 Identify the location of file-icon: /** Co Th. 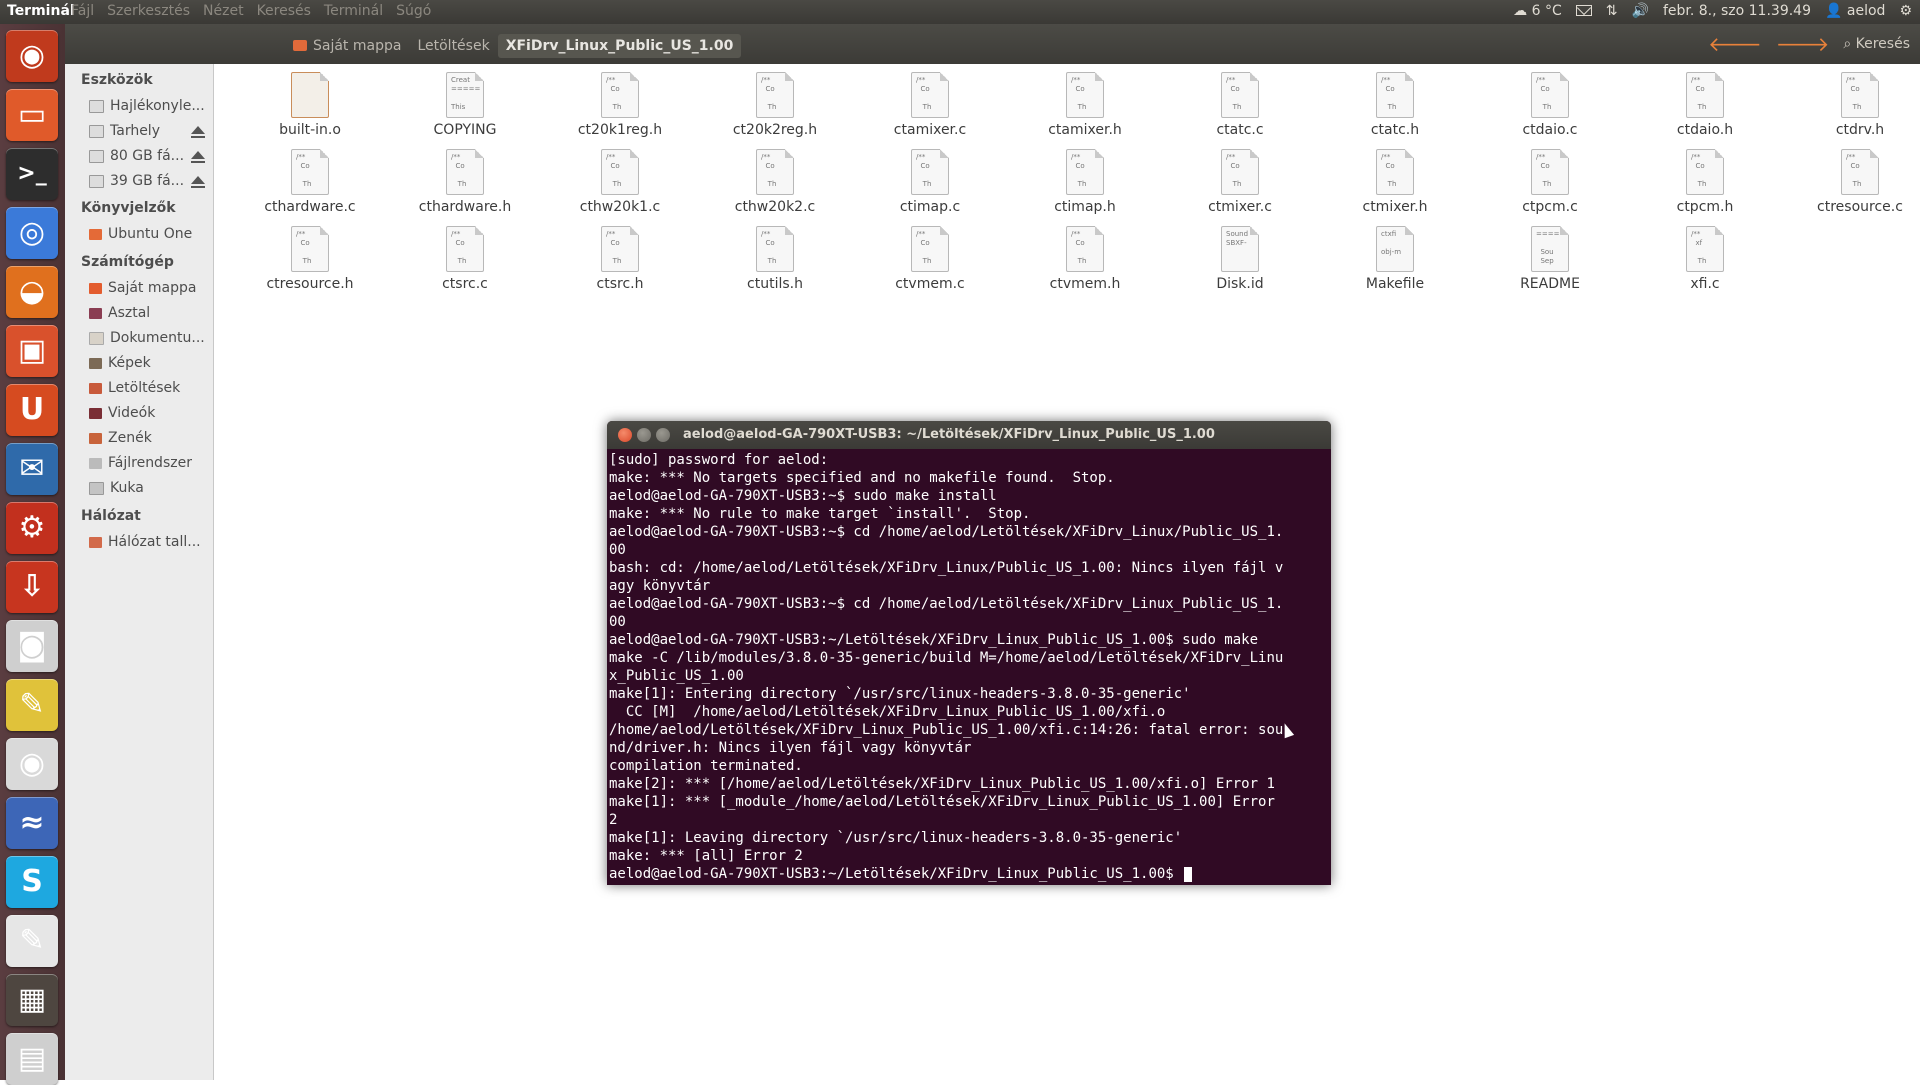
(775, 172).